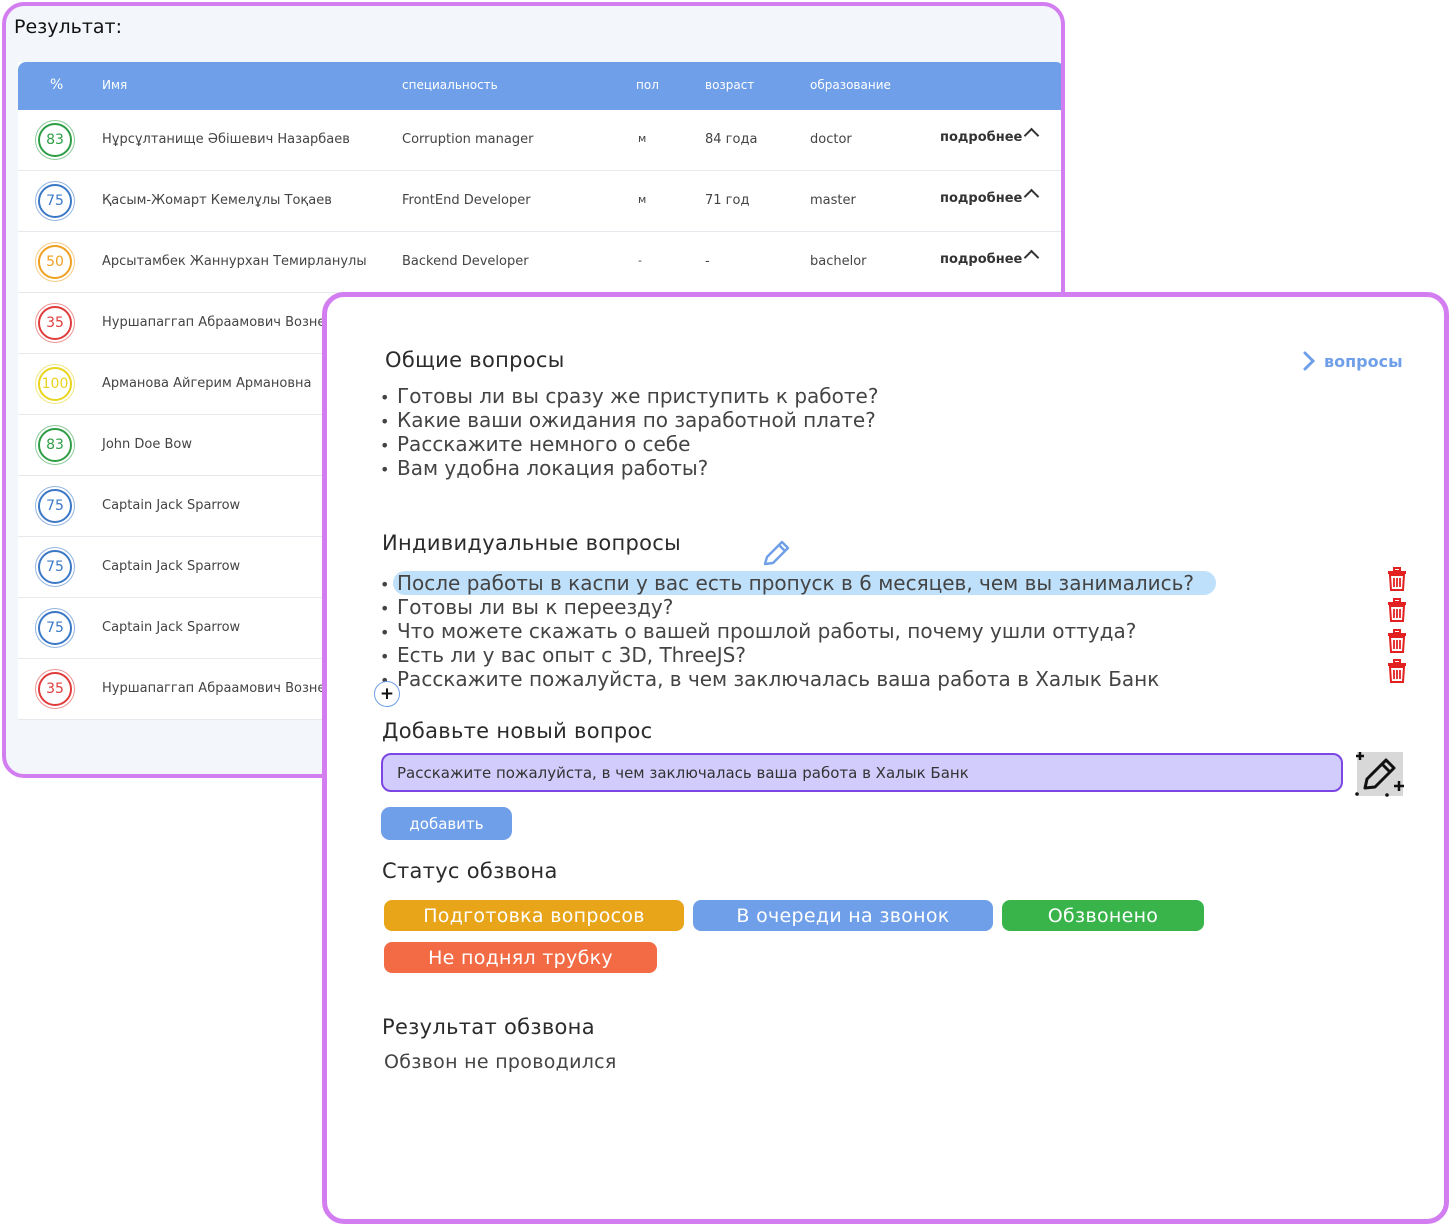 This screenshot has height=1226, width=1451. I want to click on list-item: Расскажите немного о себе, so click(629, 444).